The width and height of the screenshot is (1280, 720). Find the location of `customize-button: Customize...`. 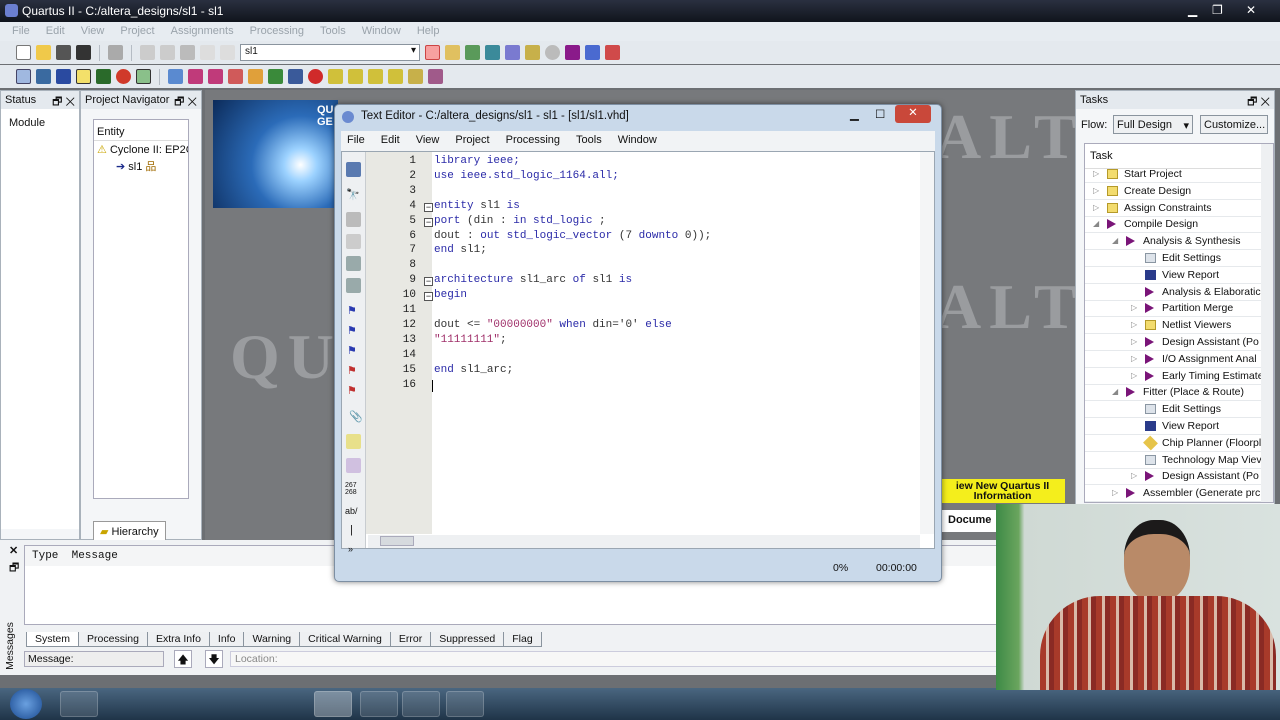

customize-button: Customize... is located at coordinates (1234, 124).